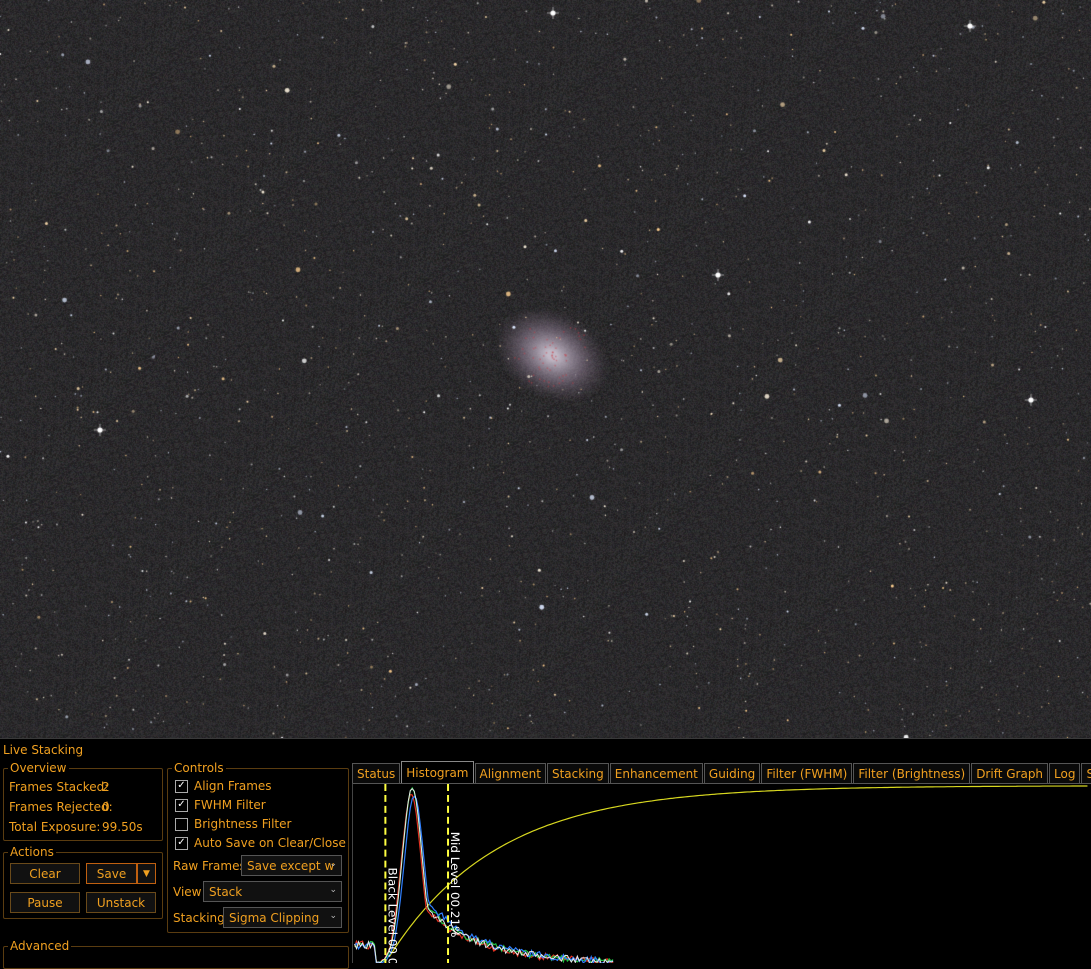 The width and height of the screenshot is (1091, 969). I want to click on tab-stacking: Stacking, so click(577, 773).